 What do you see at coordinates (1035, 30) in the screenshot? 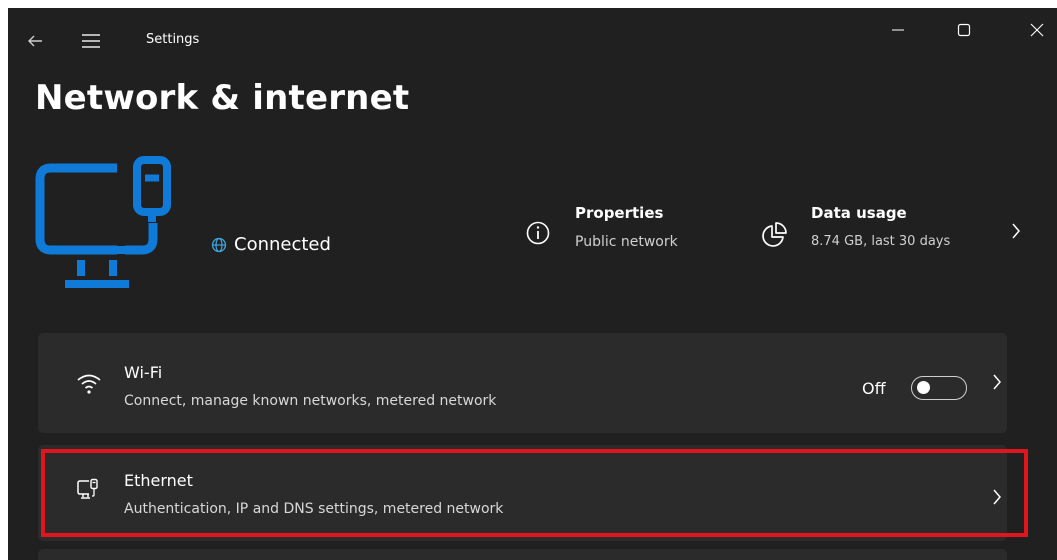
I see `close-icon` at bounding box center [1035, 30].